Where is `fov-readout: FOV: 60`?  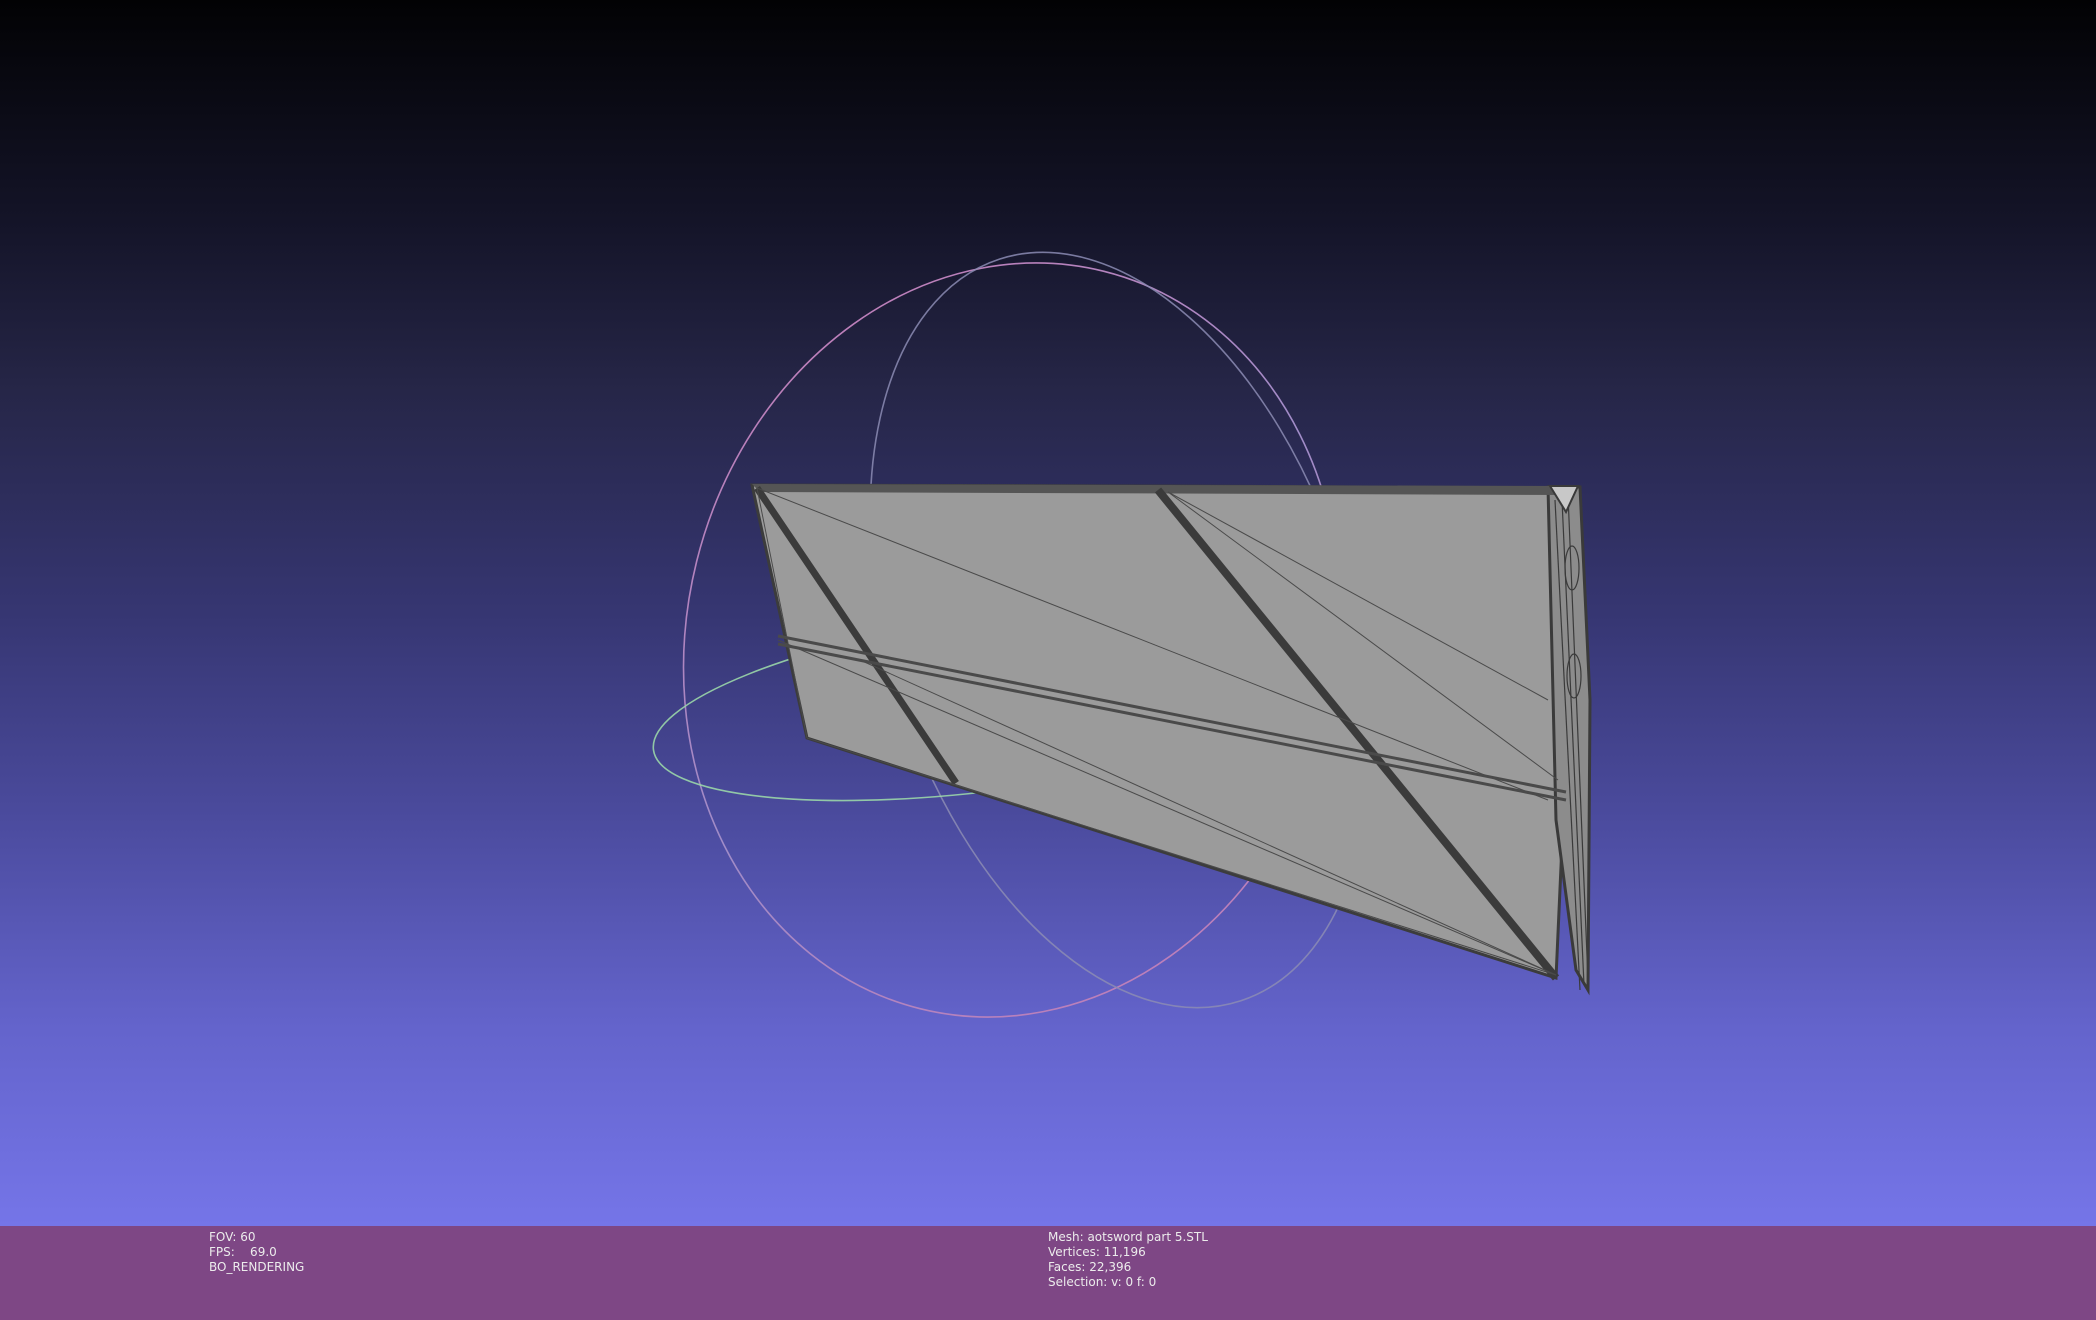 fov-readout: FOV: 60 is located at coordinates (232, 1237).